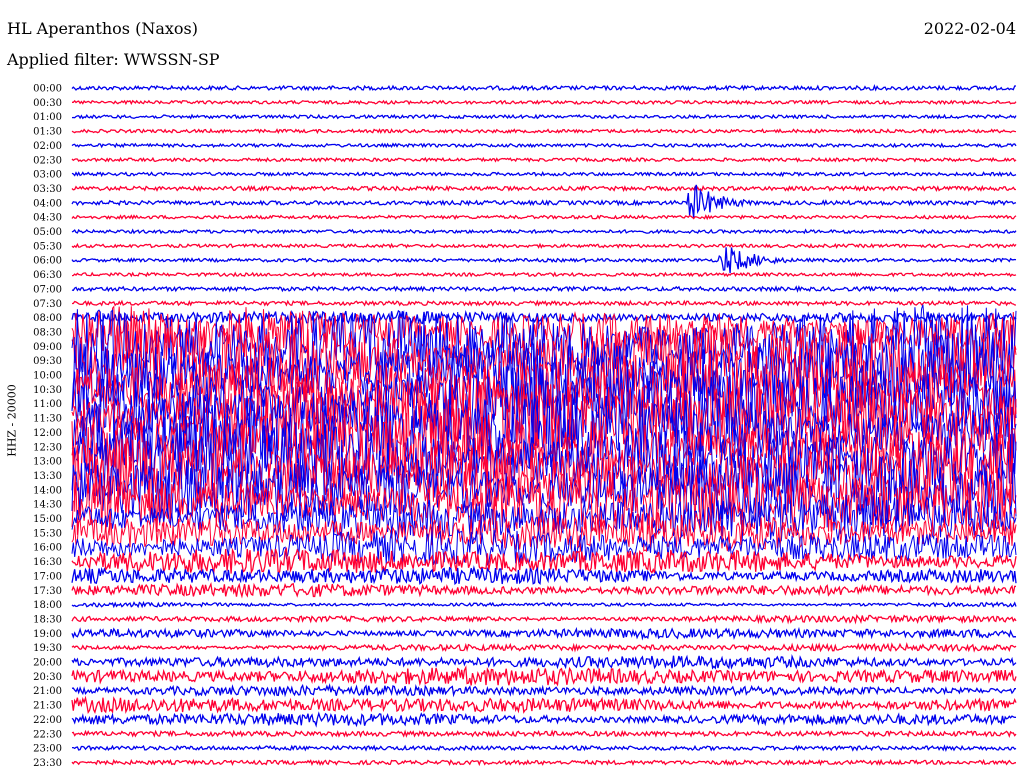 Image resolution: width=1024 pixels, height=780 pixels. Describe the element at coordinates (47, 548) in the screenshot. I see `time-tick-1600: 16:00` at that location.